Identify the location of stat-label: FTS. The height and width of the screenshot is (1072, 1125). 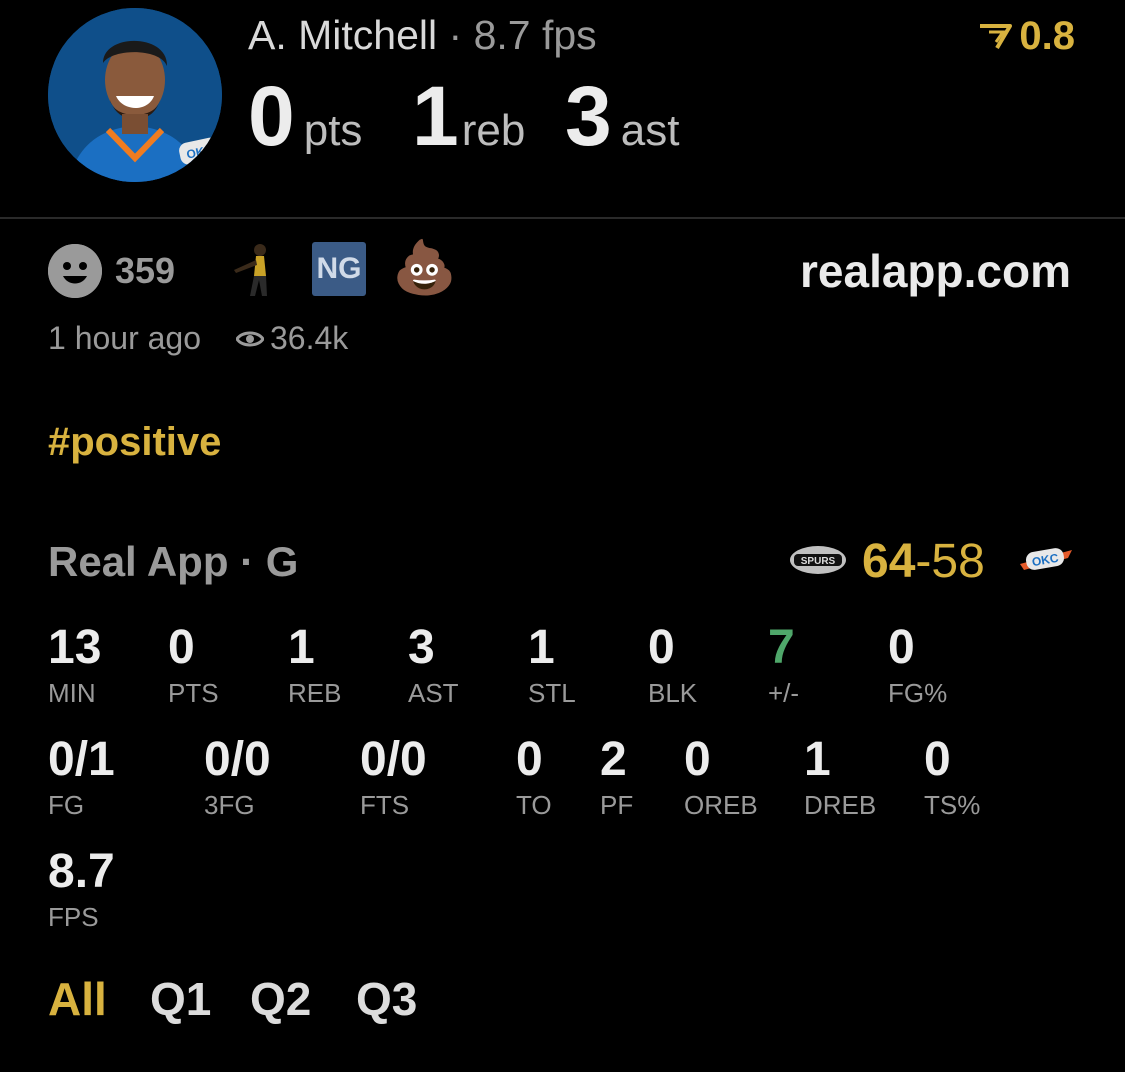
(385, 805).